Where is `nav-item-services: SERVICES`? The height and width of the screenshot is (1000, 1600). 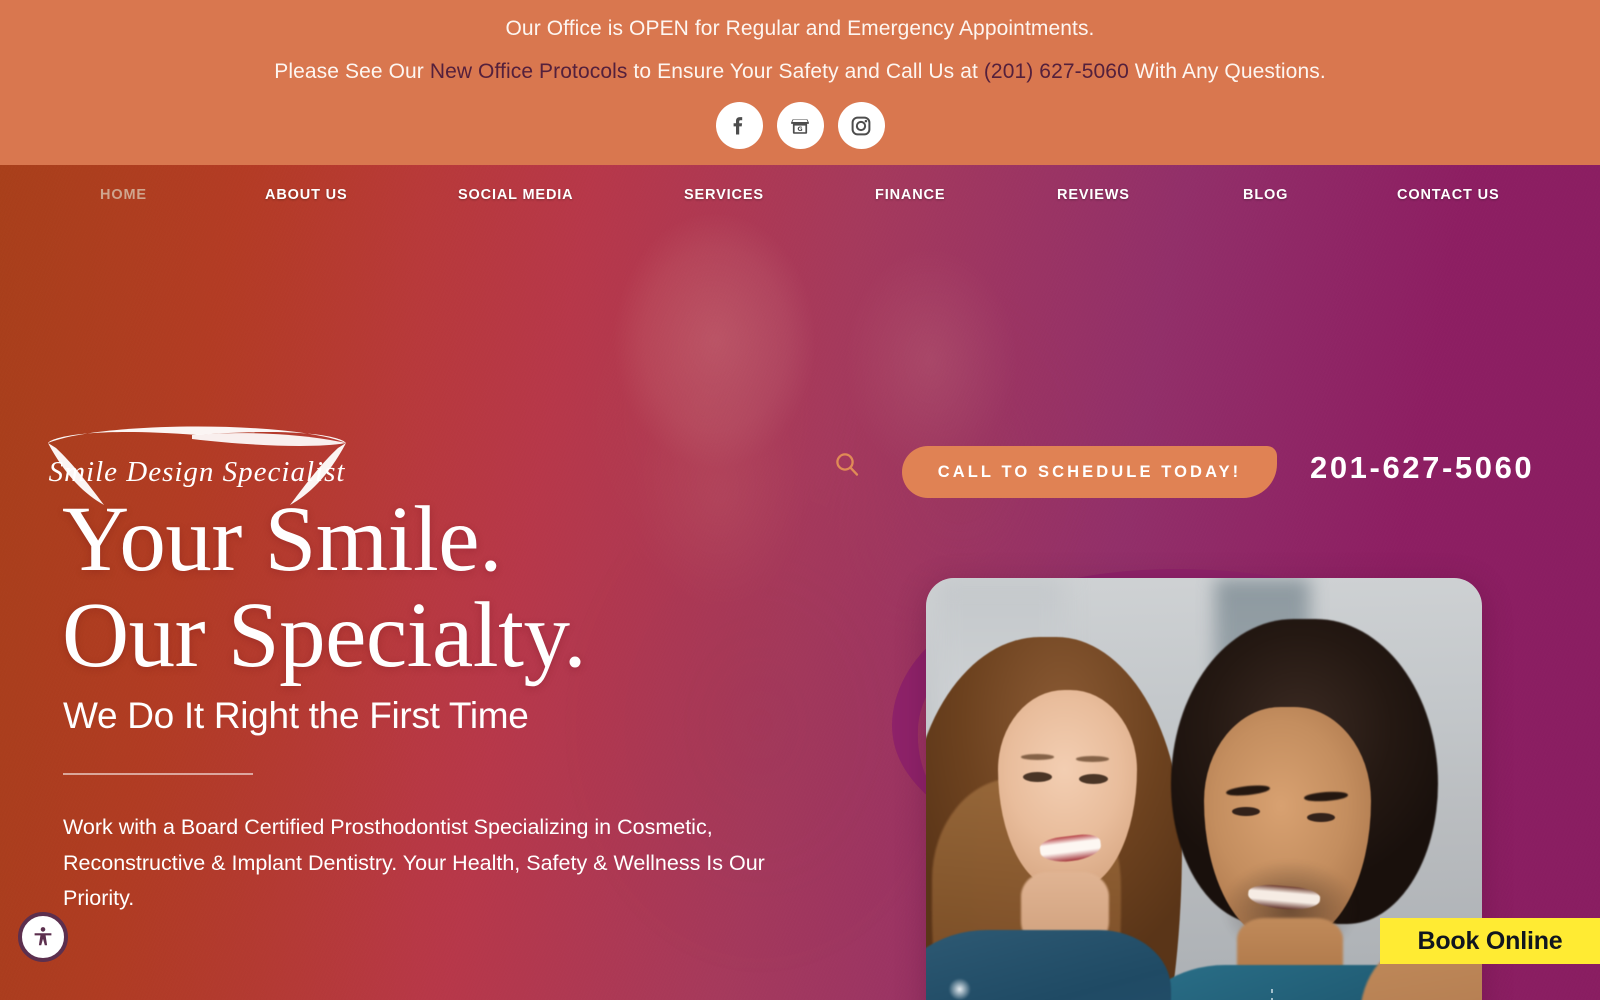
nav-item-services: SERVICES is located at coordinates (724, 195).